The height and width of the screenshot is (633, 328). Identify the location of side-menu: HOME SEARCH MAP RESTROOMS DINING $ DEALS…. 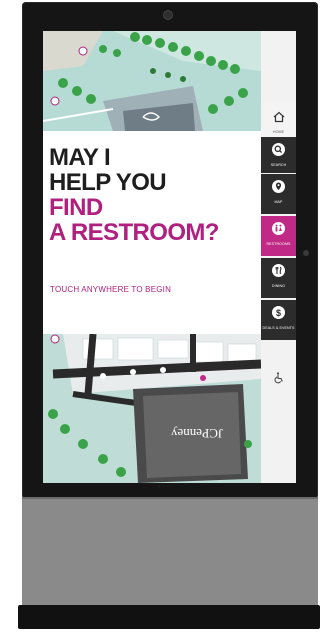
(278, 257).